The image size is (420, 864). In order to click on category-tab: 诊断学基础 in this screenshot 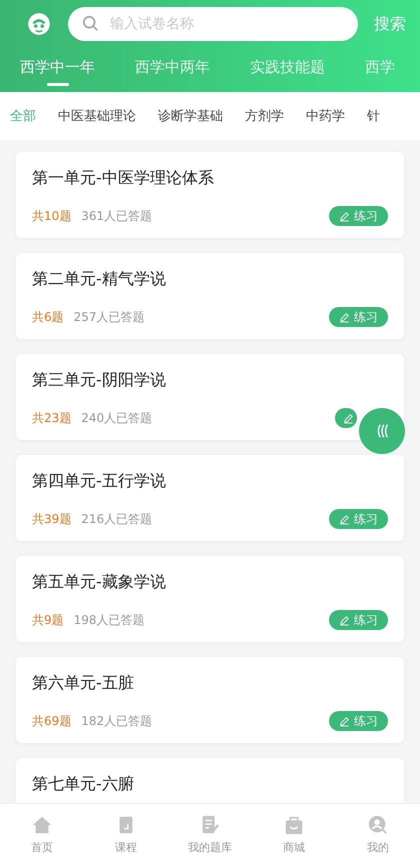, I will do `click(190, 116)`.